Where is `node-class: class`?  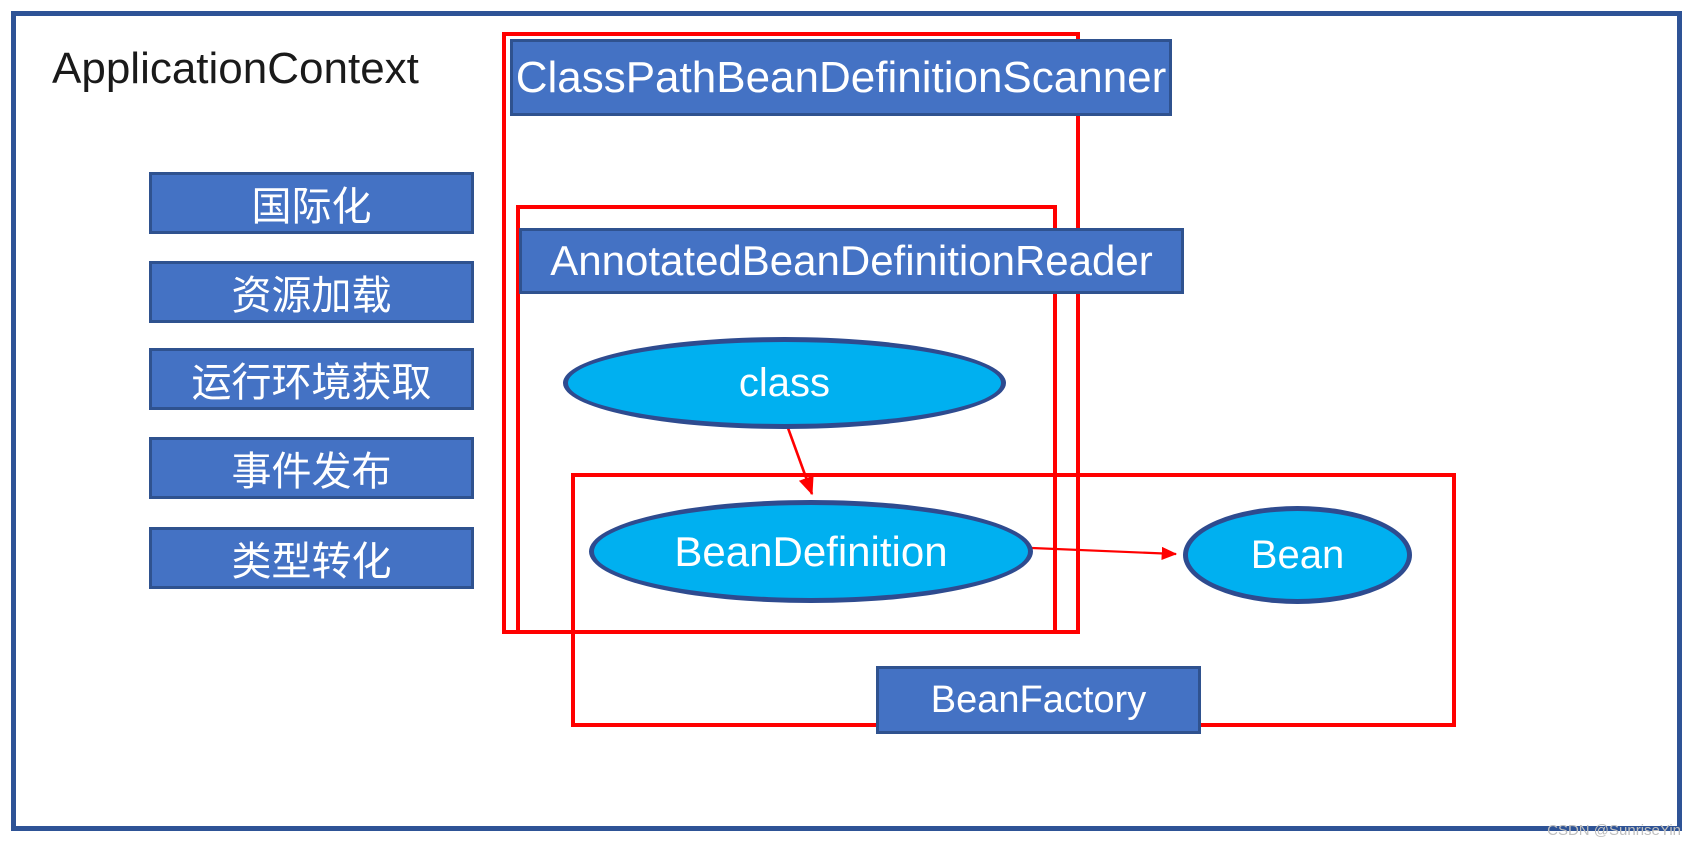
node-class: class is located at coordinates (784, 383).